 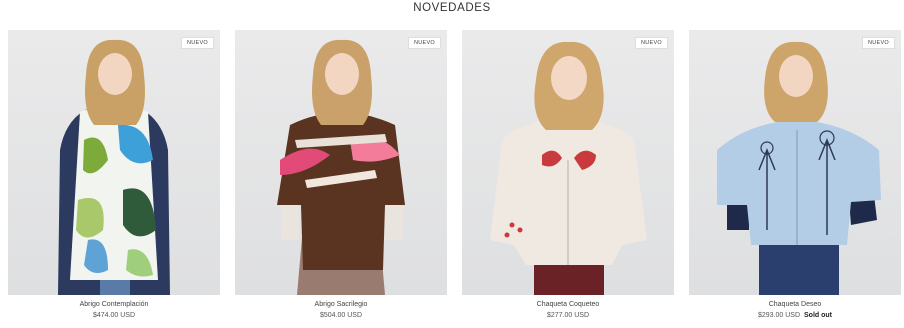 I want to click on price-row: $504.00 USD, so click(x=341, y=315).